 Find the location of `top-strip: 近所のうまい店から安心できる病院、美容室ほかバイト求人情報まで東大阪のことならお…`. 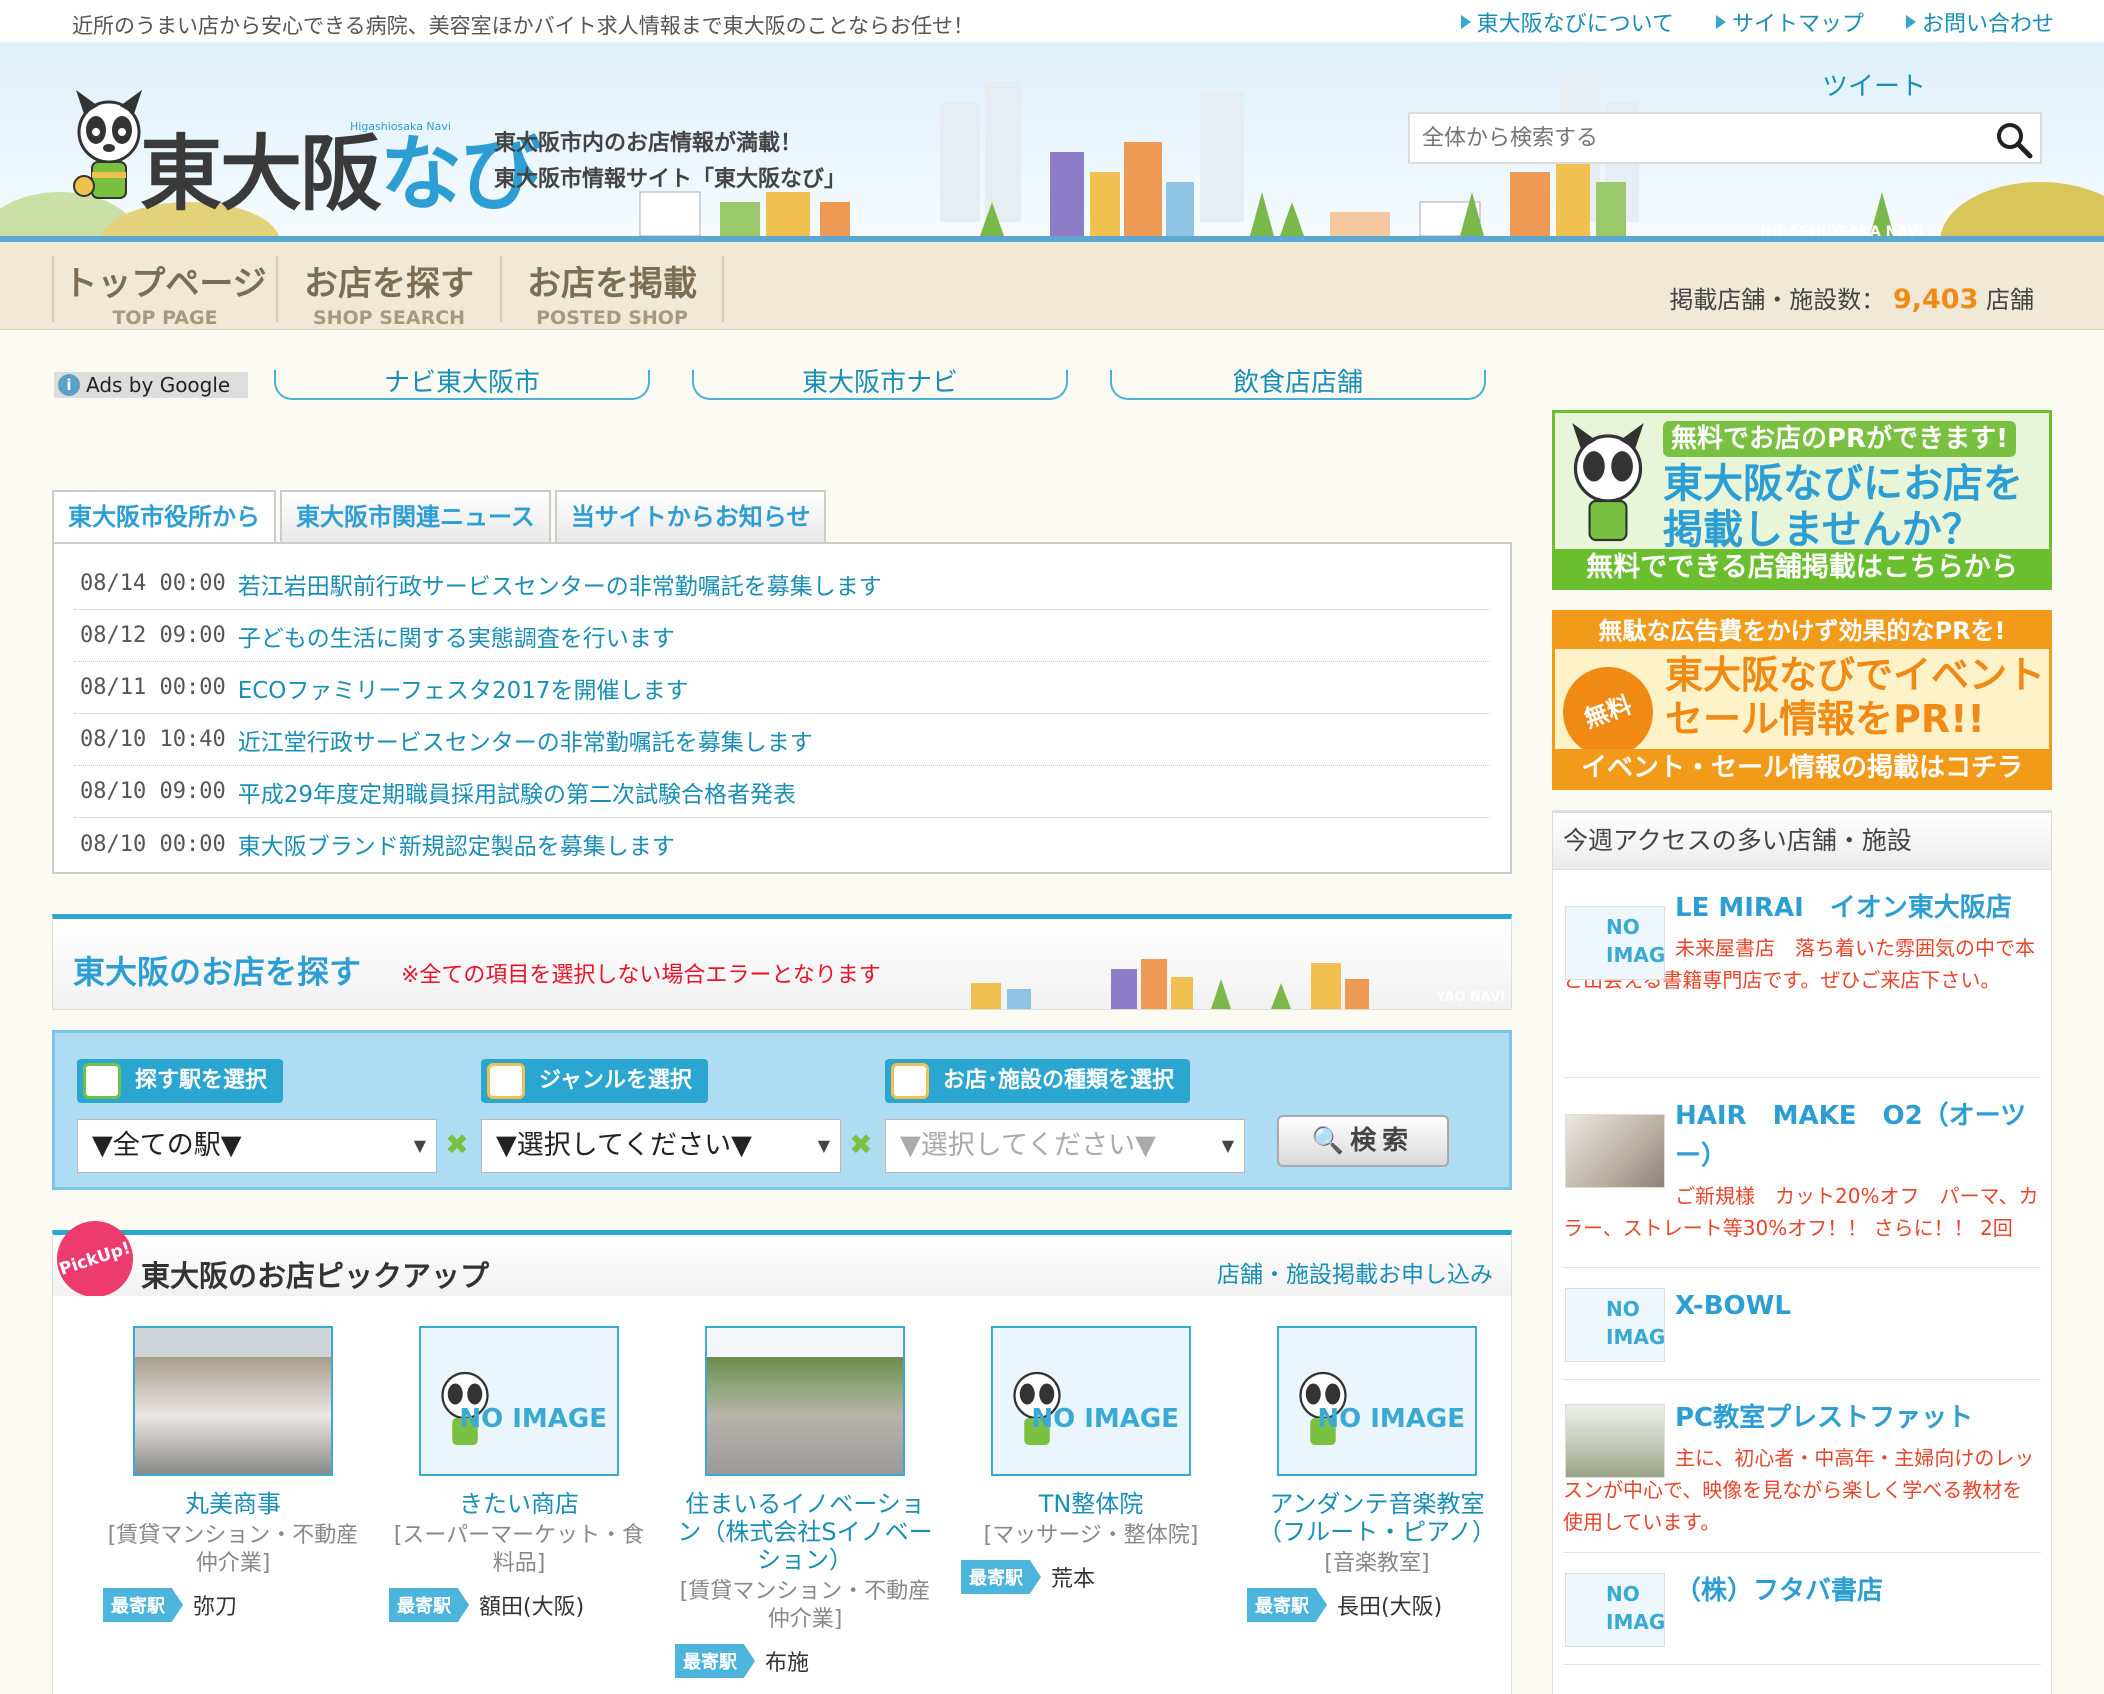

top-strip: 近所のうまい店から安心できる病院、美容室ほかバイト求人情報まで東大阪のことならお… is located at coordinates (1052, 21).